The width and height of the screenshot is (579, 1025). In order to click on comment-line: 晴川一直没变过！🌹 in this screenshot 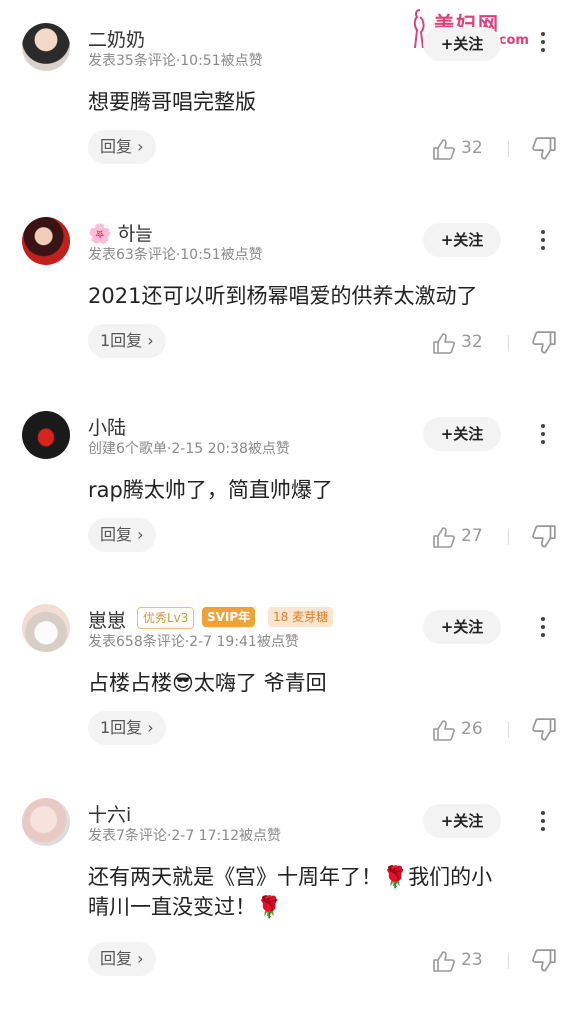, I will do `click(318, 907)`.